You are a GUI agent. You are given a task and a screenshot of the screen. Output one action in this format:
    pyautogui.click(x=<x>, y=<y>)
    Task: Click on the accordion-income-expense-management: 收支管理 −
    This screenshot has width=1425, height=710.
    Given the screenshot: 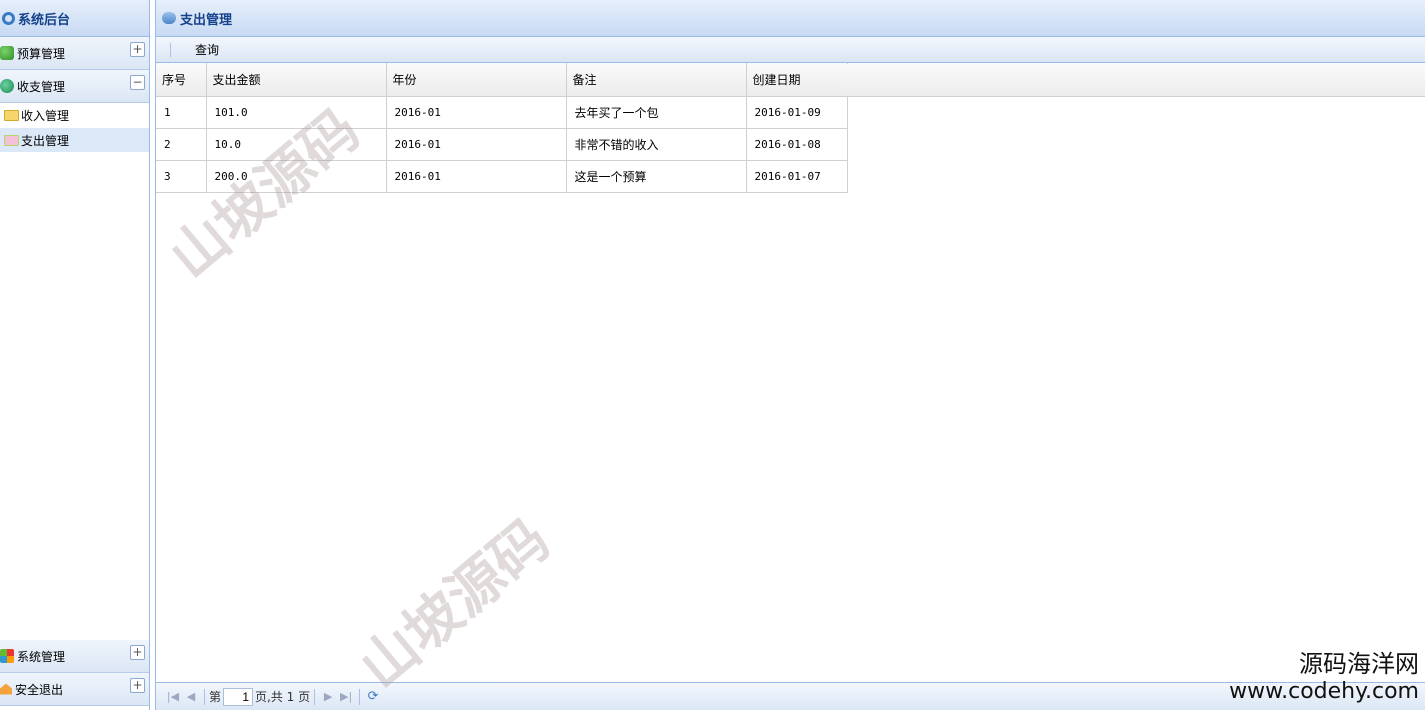 What is the action you would take?
    pyautogui.click(x=74, y=86)
    